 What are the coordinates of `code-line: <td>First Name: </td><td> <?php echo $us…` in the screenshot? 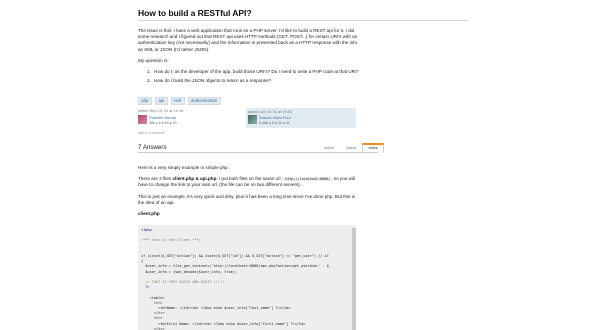 It's located at (223, 323).